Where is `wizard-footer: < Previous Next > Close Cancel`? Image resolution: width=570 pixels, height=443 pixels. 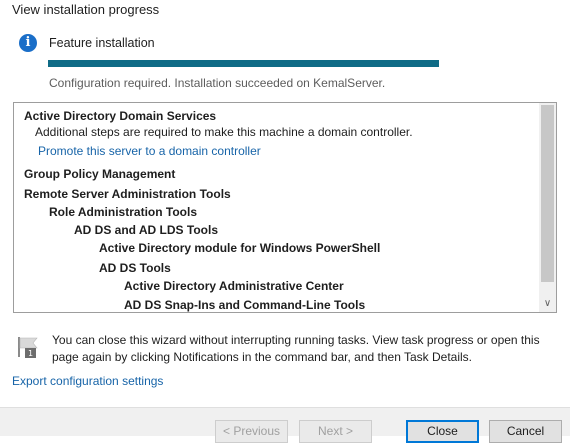
wizard-footer: < Previous Next > Close Cancel is located at coordinates (285, 425).